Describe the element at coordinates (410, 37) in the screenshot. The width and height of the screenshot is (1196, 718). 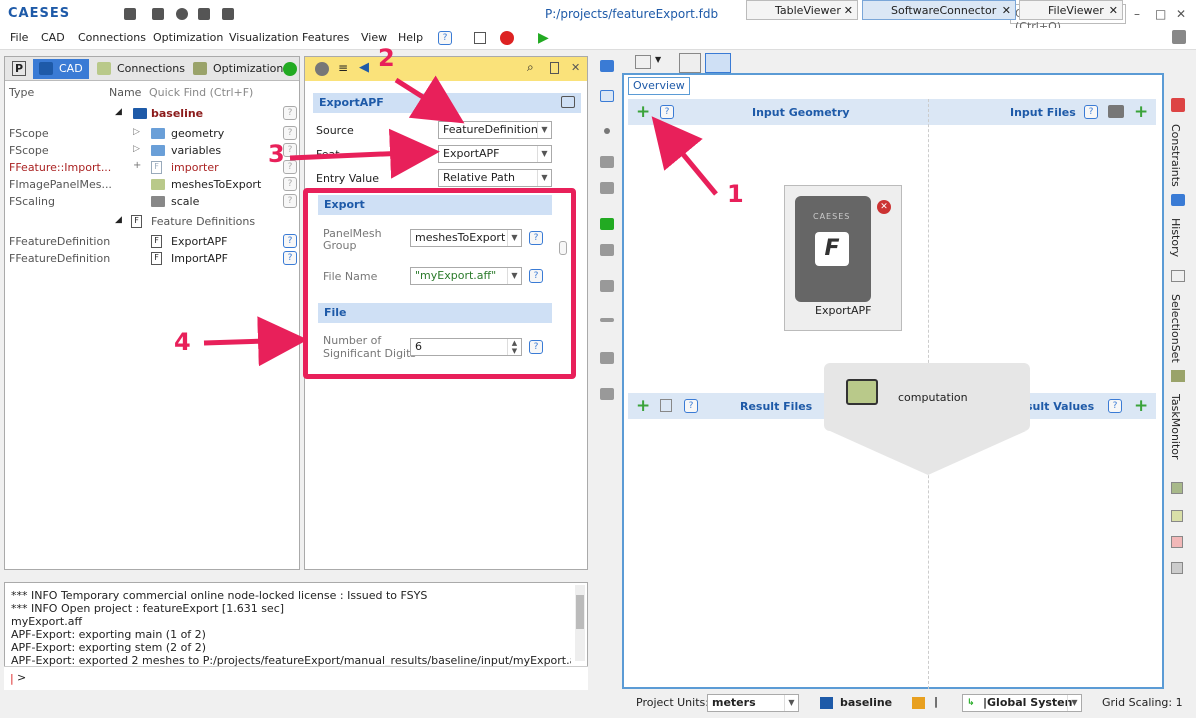
I see `menu-help: Help` at that location.